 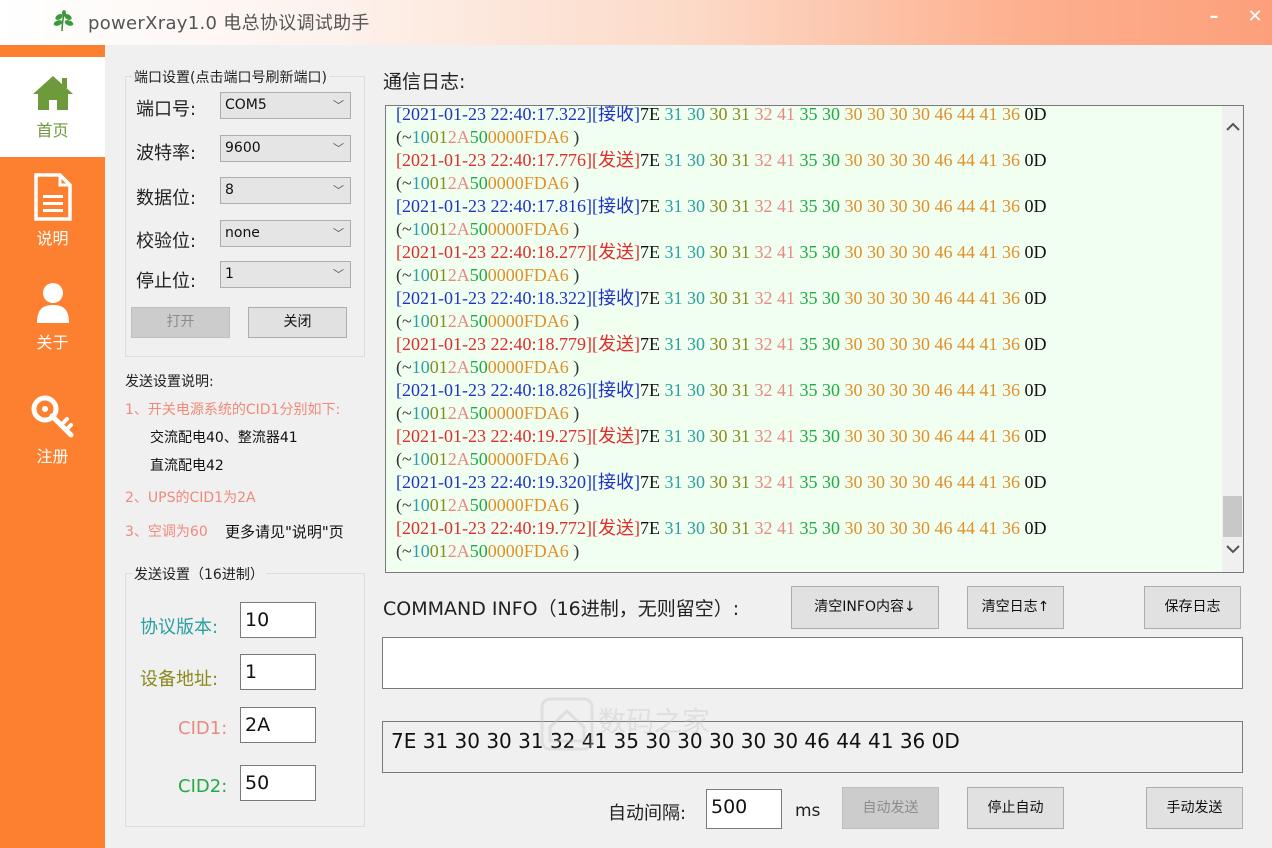 What do you see at coordinates (229, 190) in the screenshot?
I see `databits-value: 8` at bounding box center [229, 190].